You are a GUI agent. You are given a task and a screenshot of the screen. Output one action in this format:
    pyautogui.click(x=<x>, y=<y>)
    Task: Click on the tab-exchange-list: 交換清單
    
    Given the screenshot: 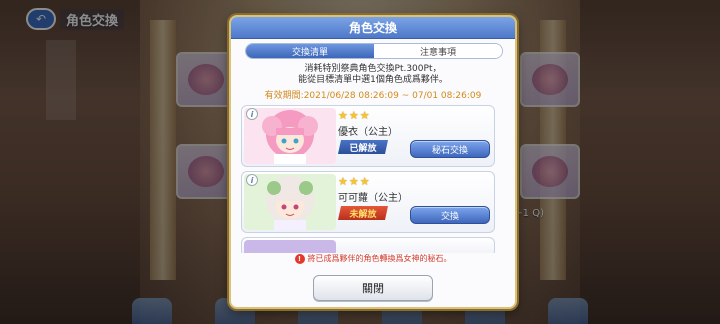 What is the action you would take?
    pyautogui.click(x=310, y=51)
    